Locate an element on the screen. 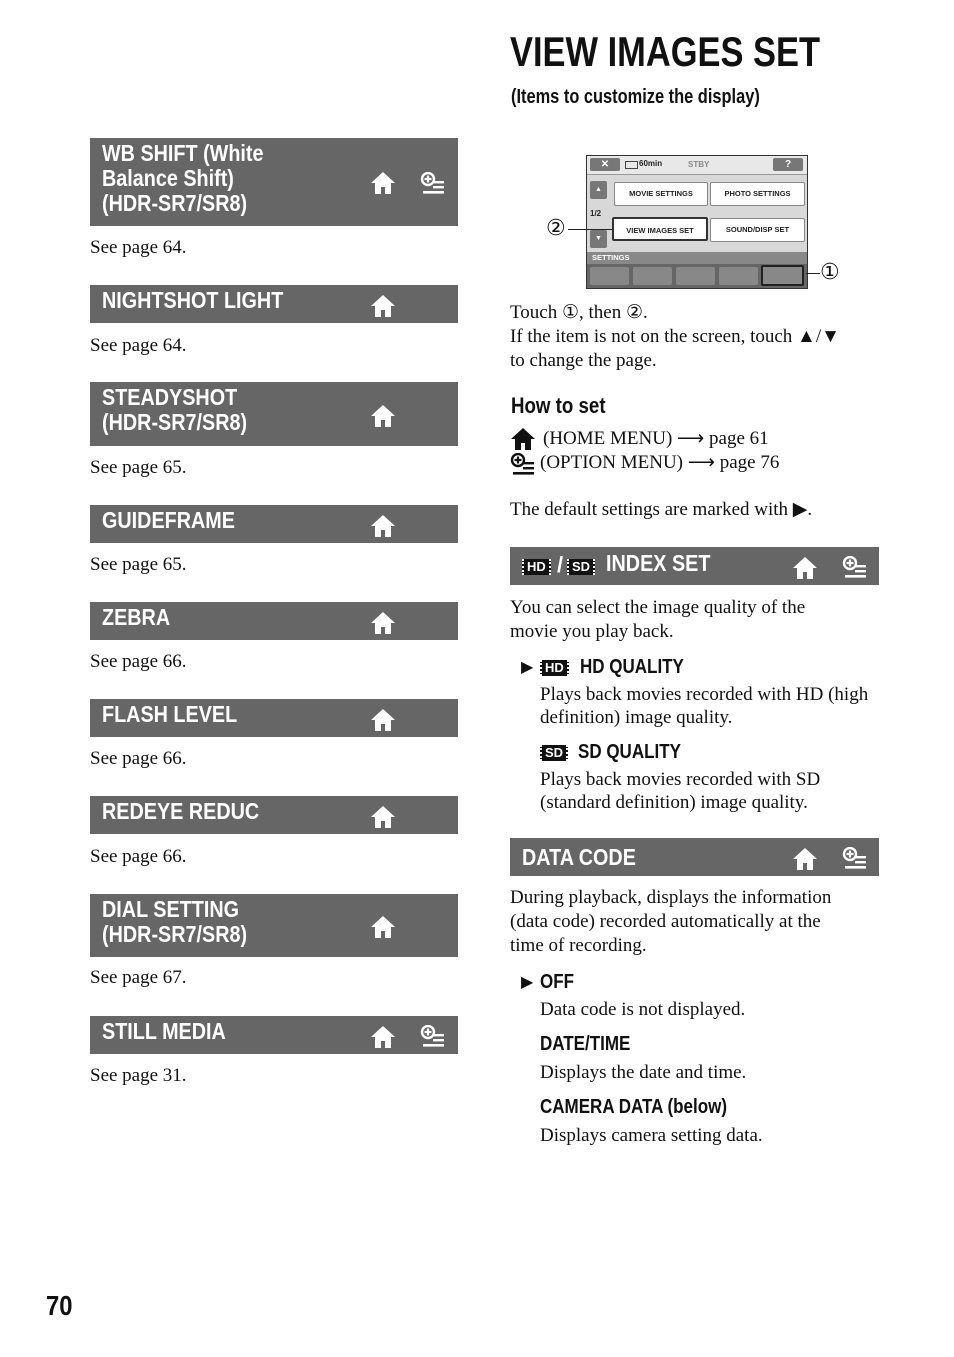 Image resolution: width=954 pixels, height=1357 pixels. page-title: VIEW IMAGES SET is located at coordinates (665, 51).